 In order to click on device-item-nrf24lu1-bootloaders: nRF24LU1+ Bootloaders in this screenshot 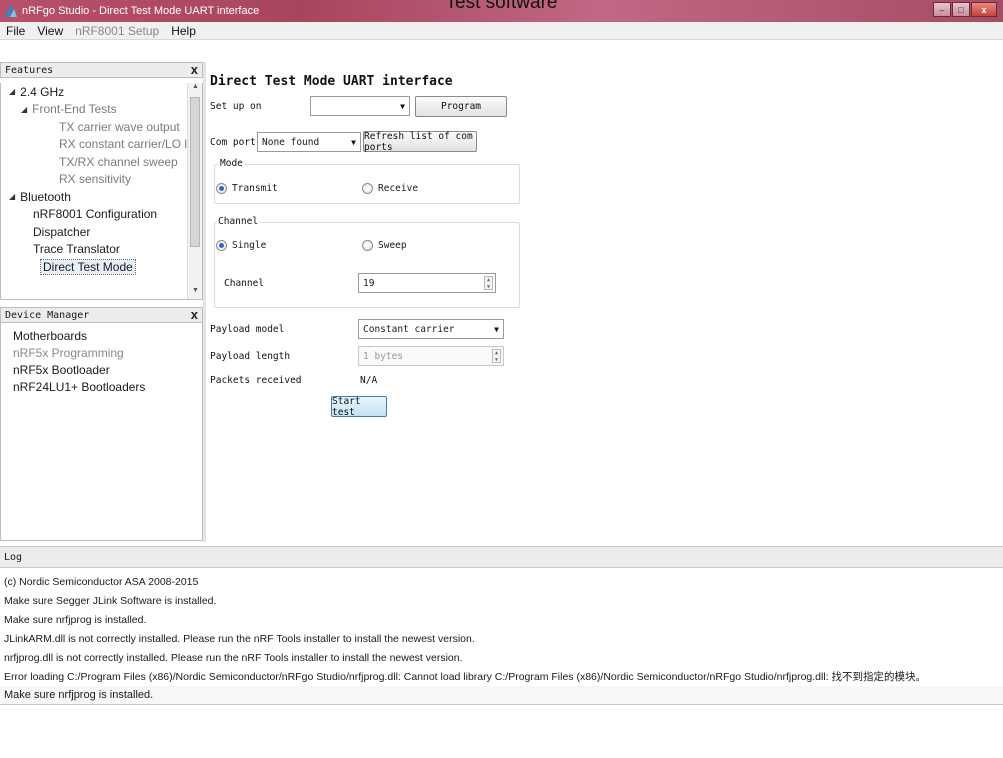, I will do `click(101, 386)`.